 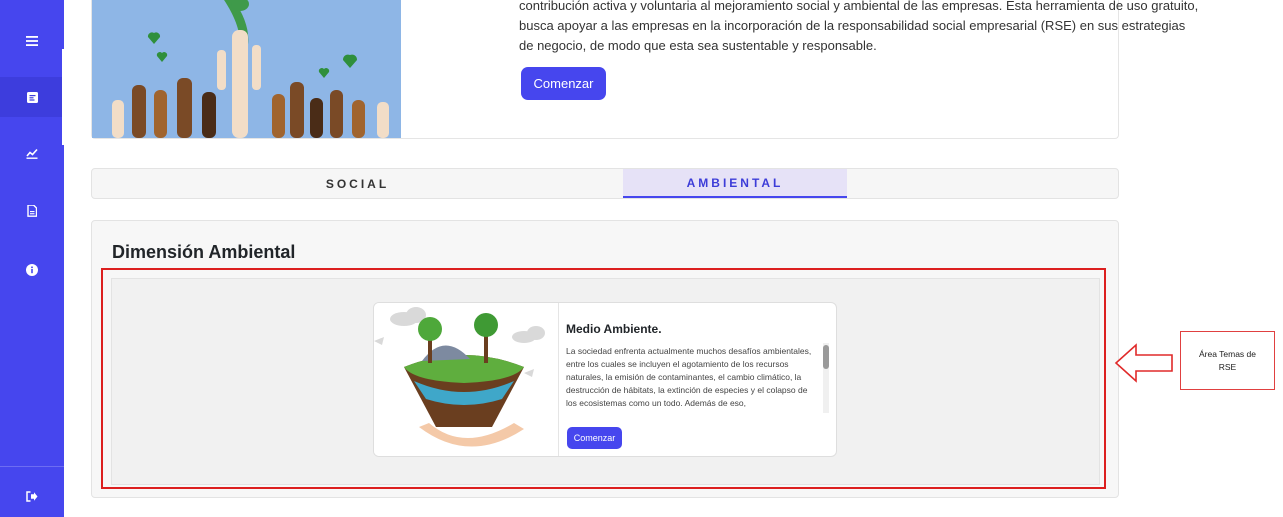 I want to click on annotation-label: Área Temas de RSE, so click(x=1227, y=360).